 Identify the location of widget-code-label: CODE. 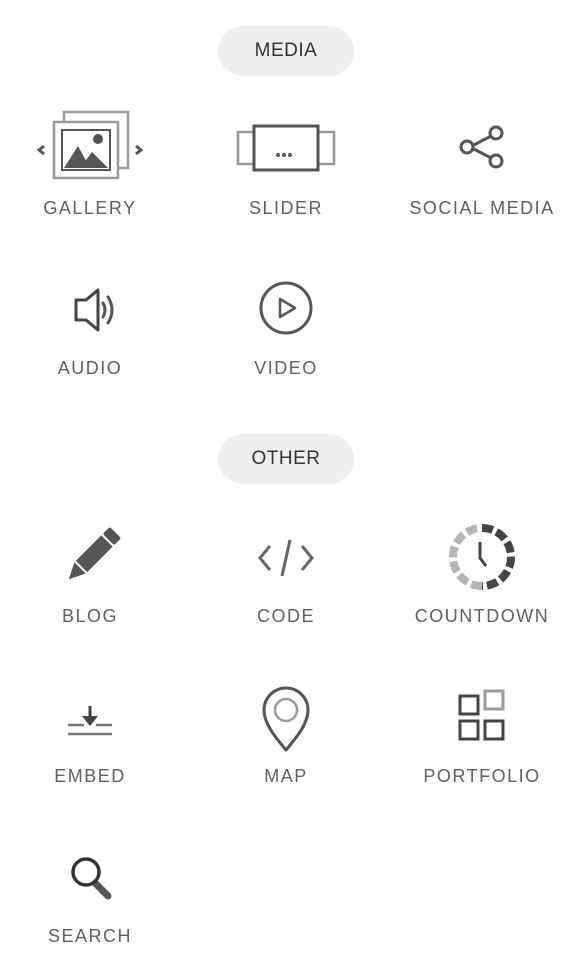
(285, 616).